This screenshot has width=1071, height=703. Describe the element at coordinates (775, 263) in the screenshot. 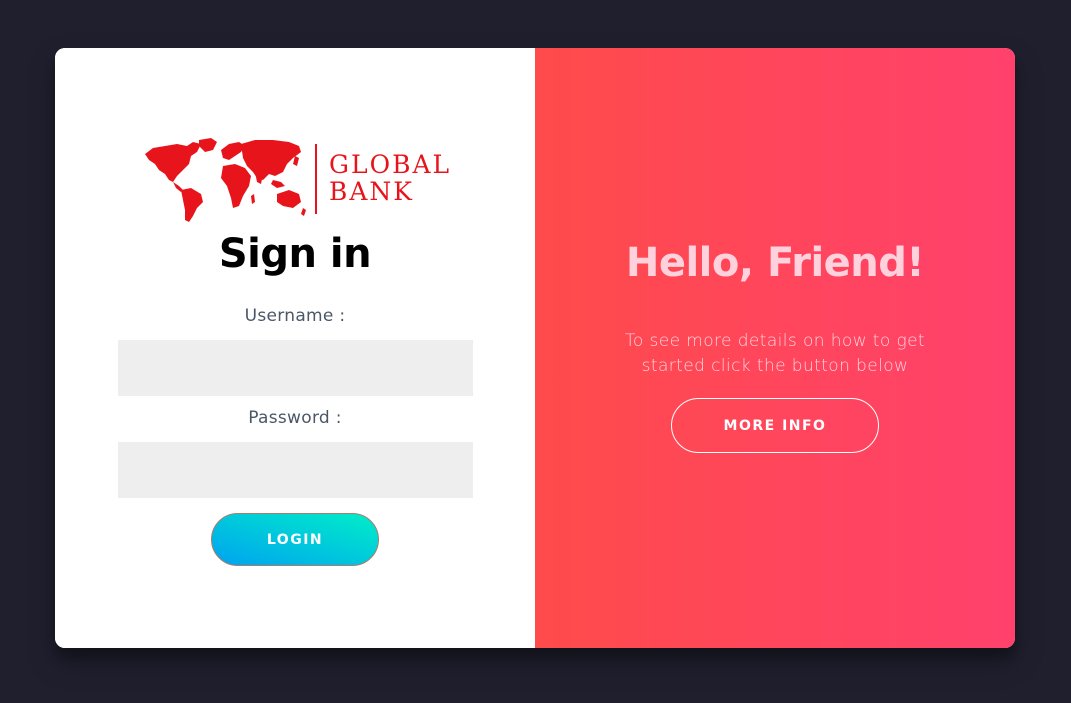

I see `overlay-title: Hello, Friend!` at that location.